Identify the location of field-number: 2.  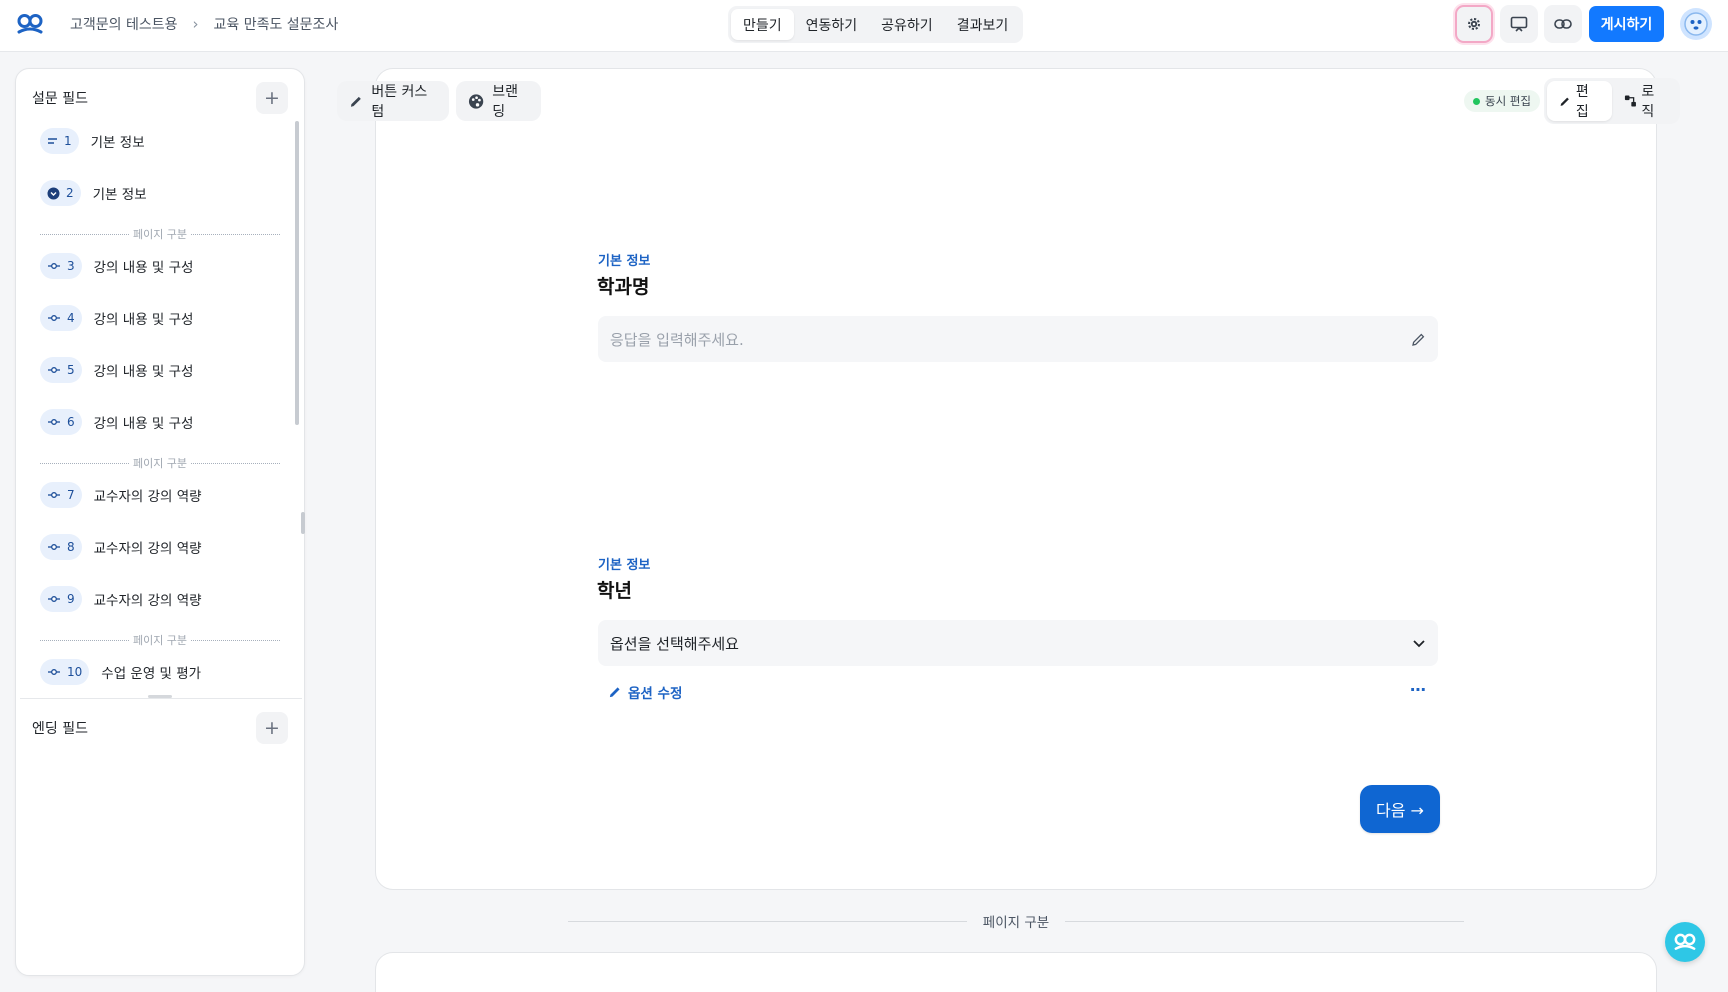
(70, 193).